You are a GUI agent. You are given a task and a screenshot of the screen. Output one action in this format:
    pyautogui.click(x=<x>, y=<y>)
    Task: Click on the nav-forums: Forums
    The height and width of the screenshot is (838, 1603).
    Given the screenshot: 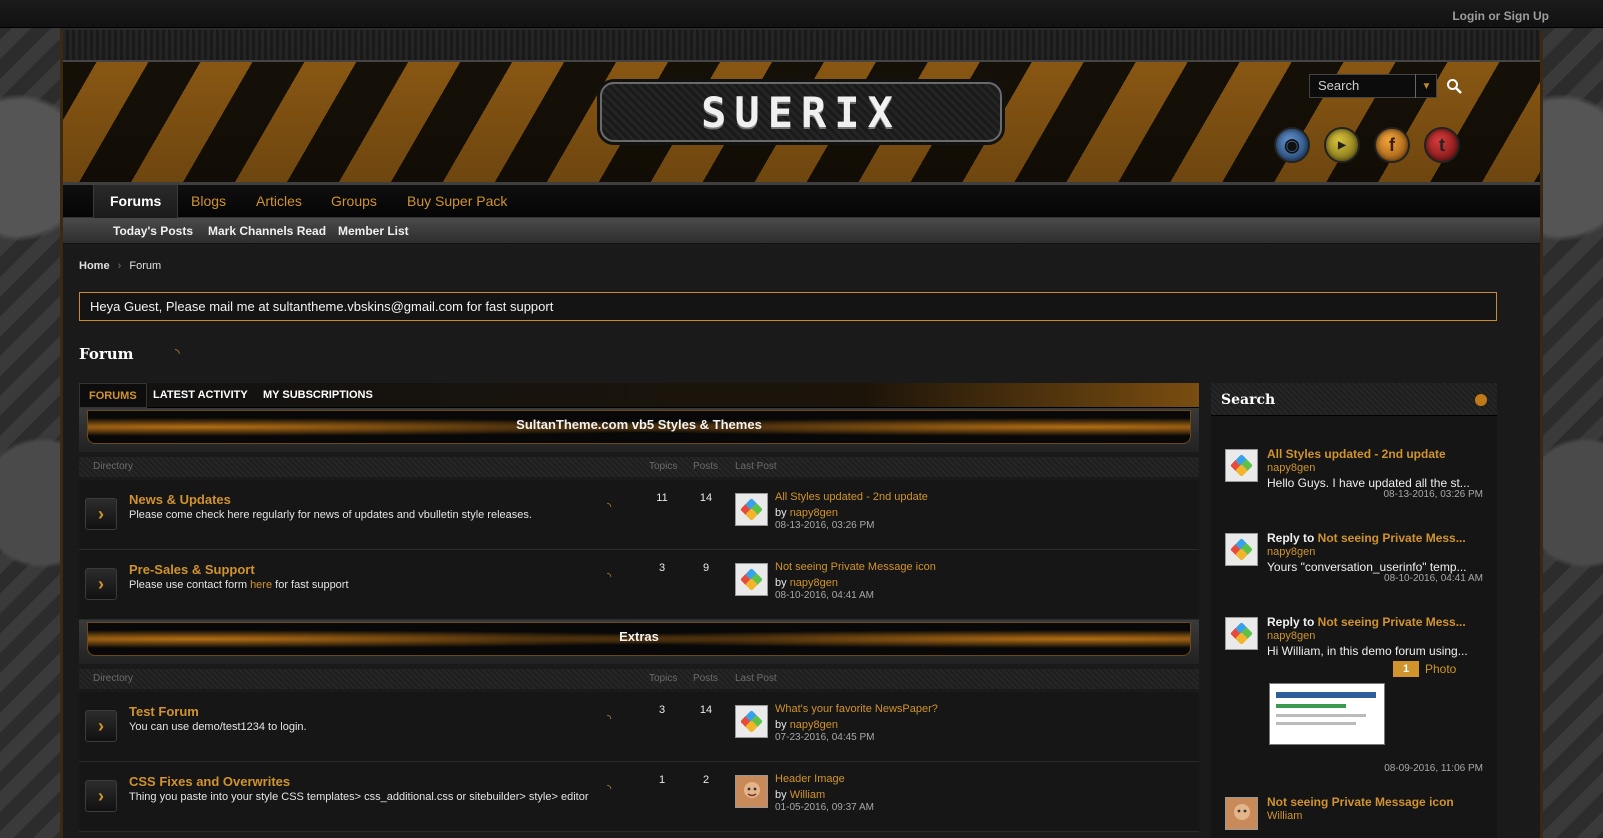 What is the action you would take?
    pyautogui.click(x=136, y=201)
    